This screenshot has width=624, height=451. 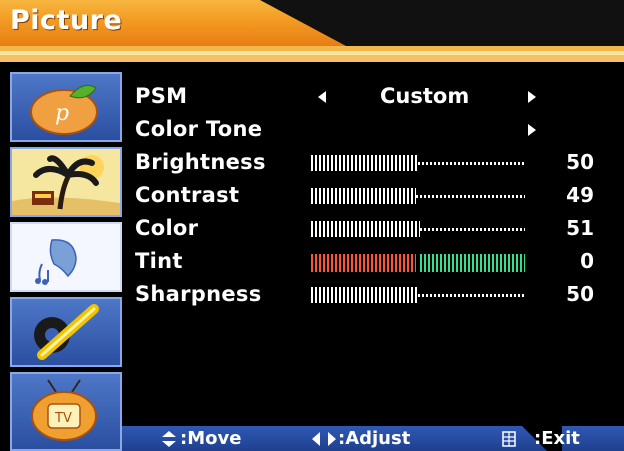 I want to click on sharpness-value: 50, so click(x=580, y=294).